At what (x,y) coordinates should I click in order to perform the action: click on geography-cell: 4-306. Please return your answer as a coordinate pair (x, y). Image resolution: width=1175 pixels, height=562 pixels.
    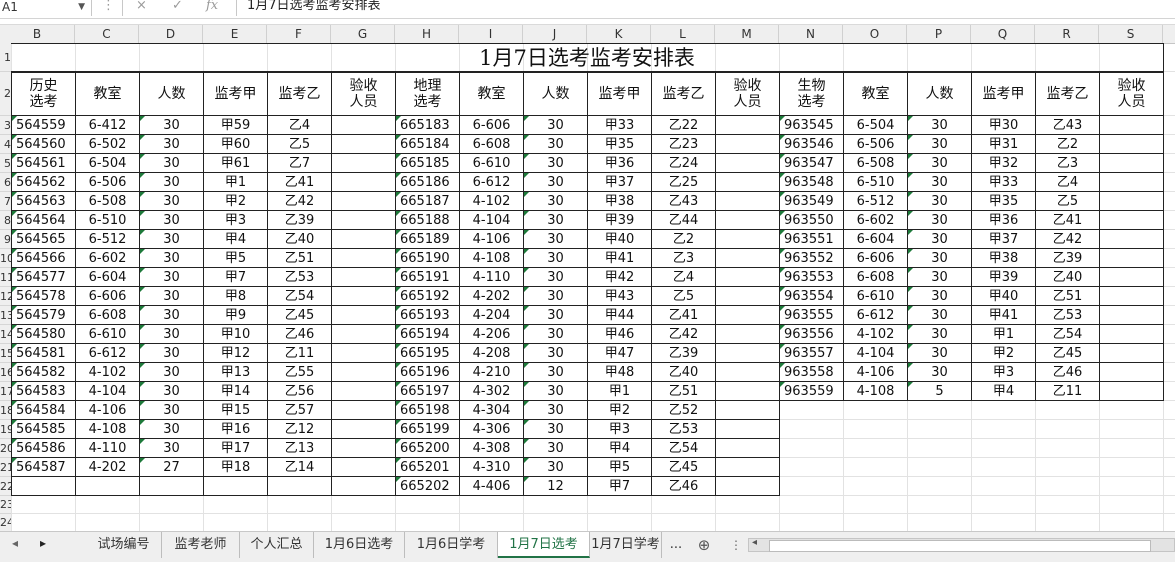
    Looking at the image, I should click on (491, 429).